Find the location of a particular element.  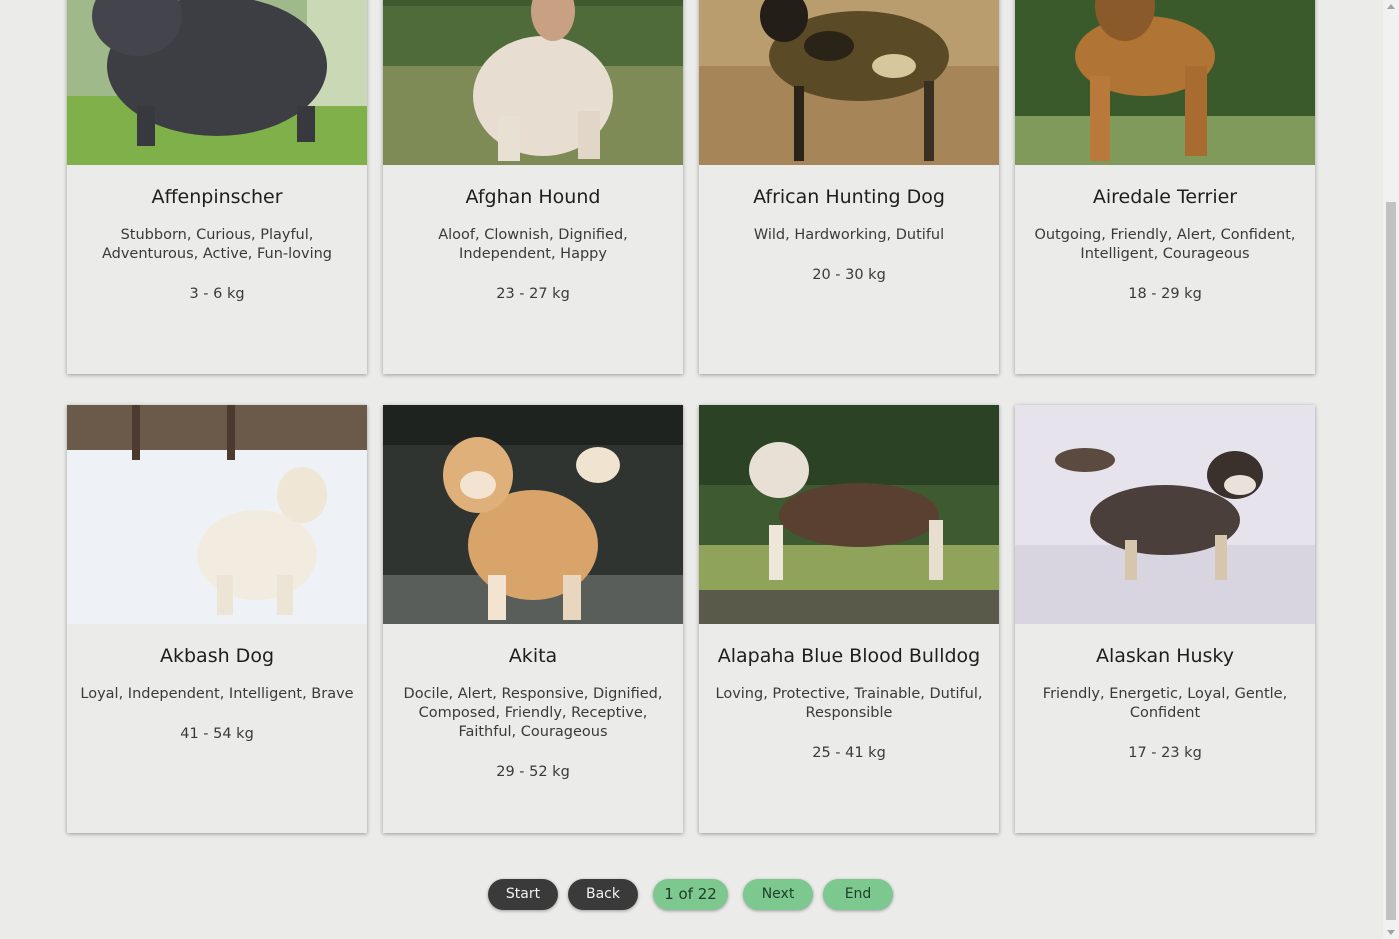

breed-name: Airedale Terrier is located at coordinates (1165, 197).